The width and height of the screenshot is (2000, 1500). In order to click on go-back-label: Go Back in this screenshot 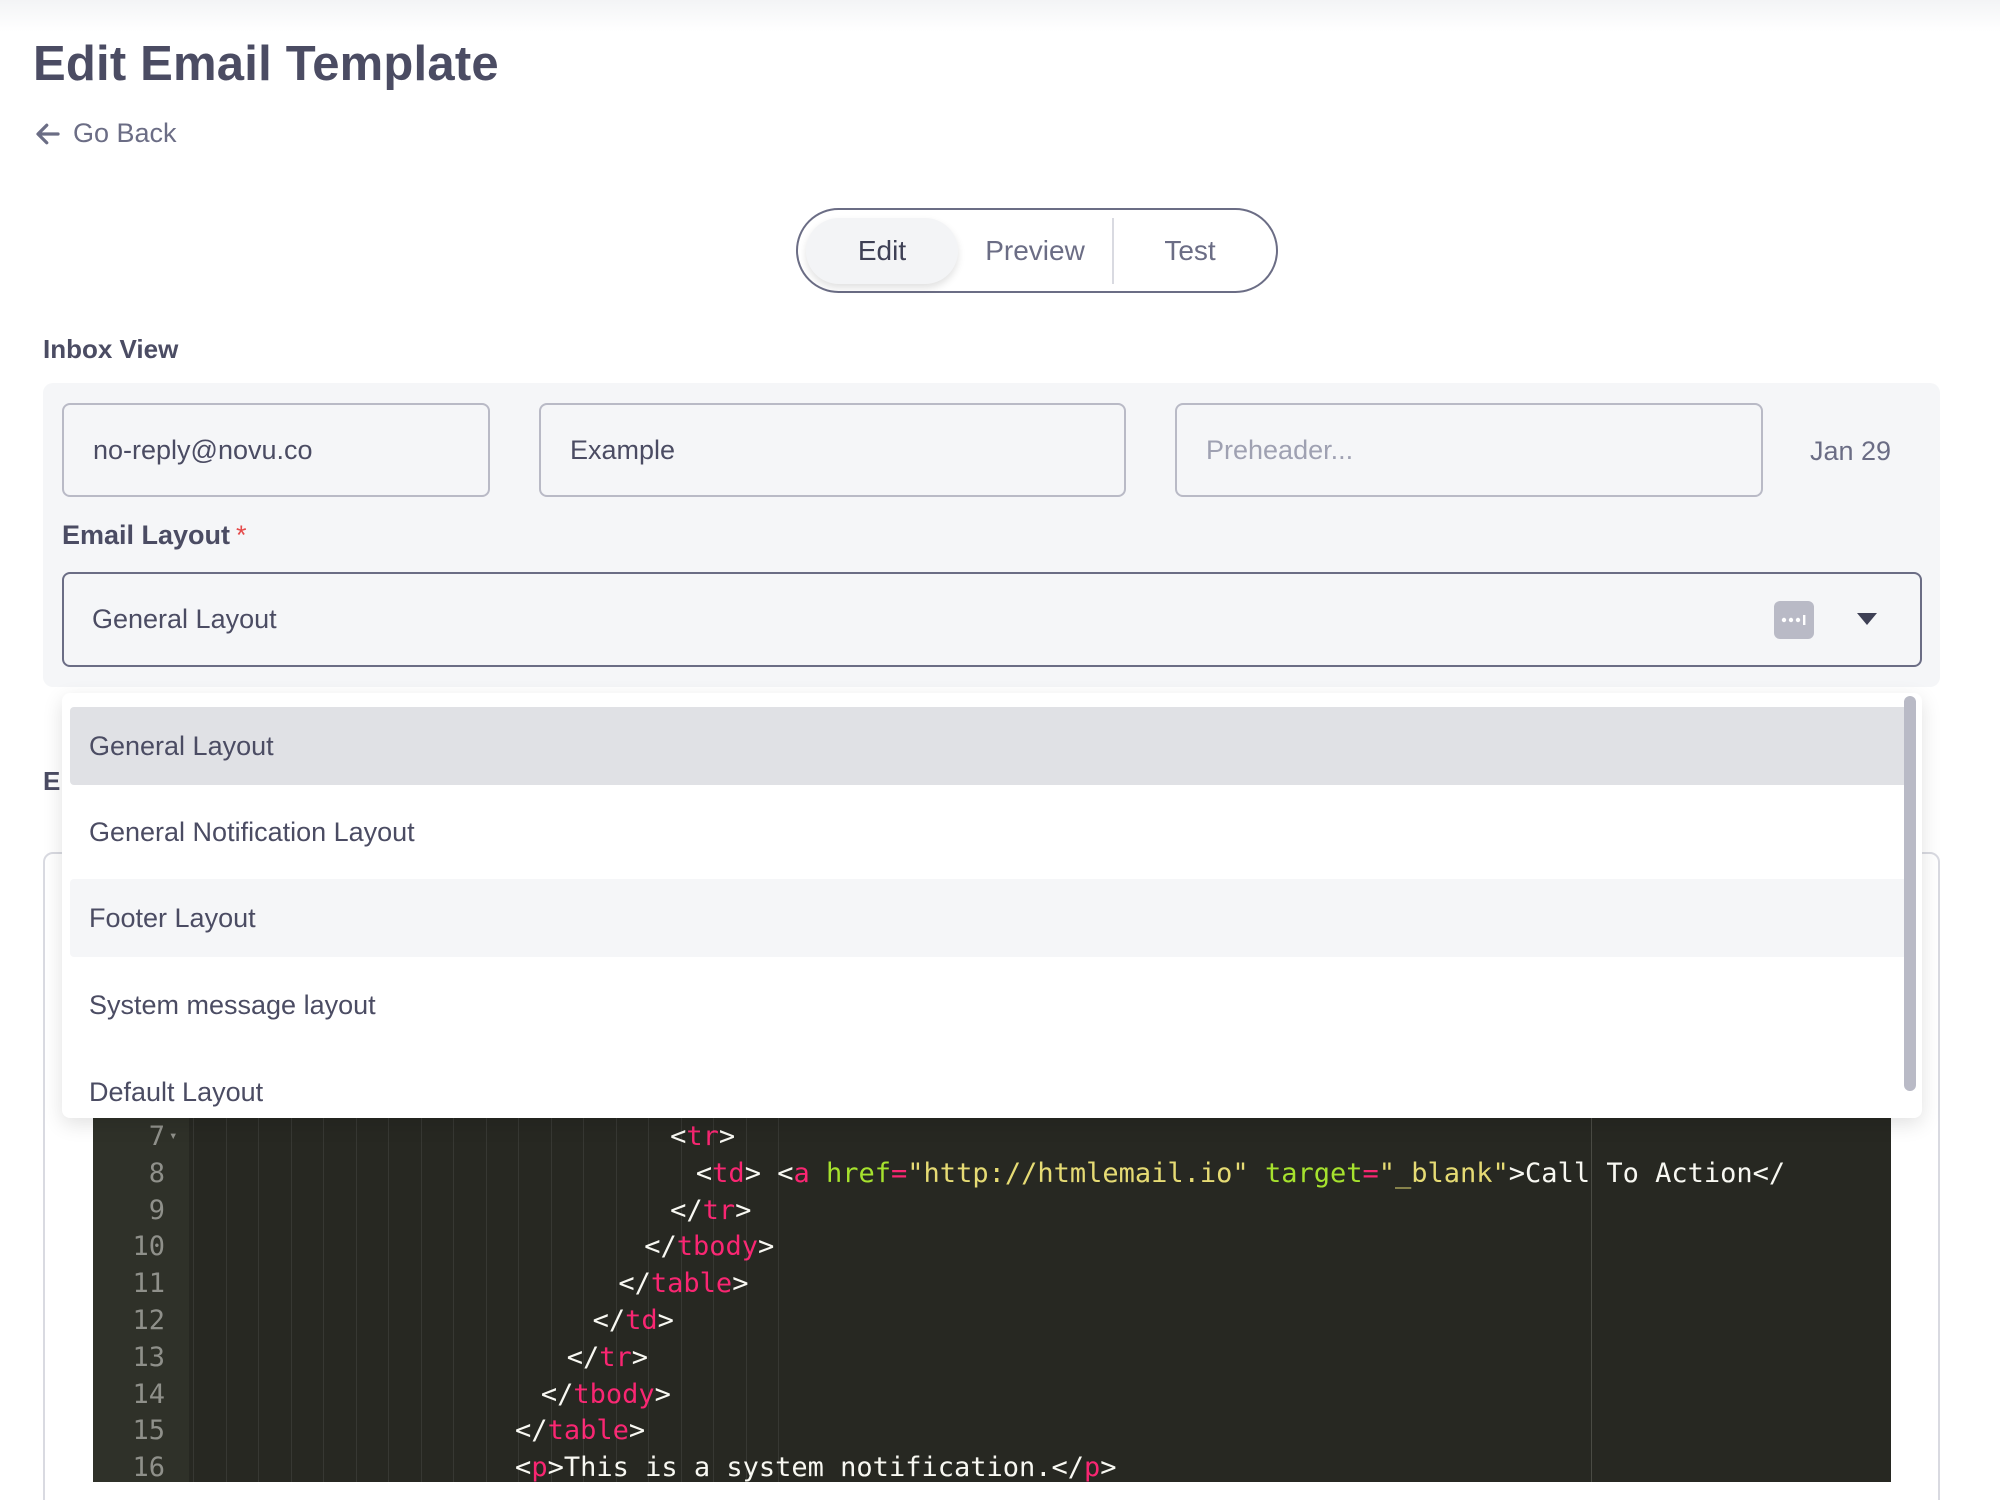, I will do `click(125, 133)`.